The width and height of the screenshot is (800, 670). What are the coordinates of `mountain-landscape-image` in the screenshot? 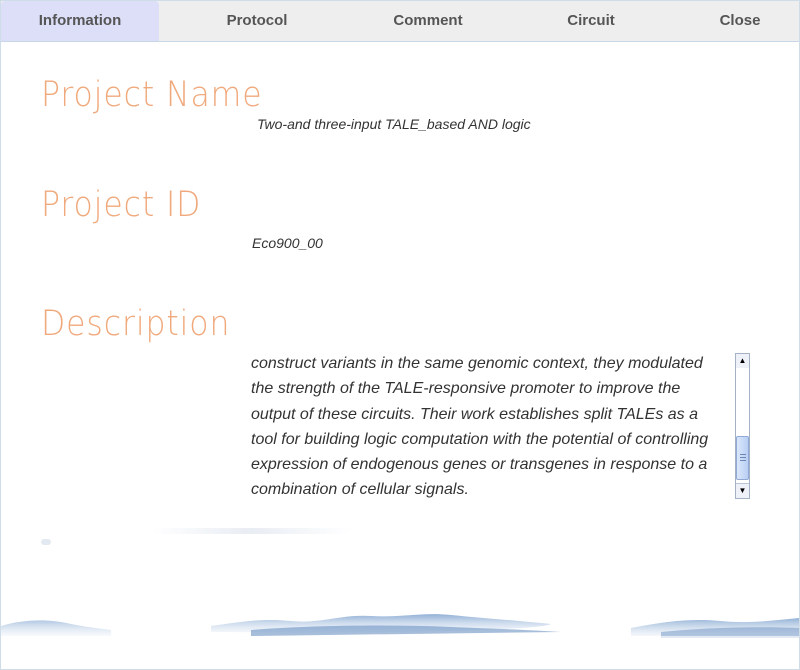 It's located at (400, 632).